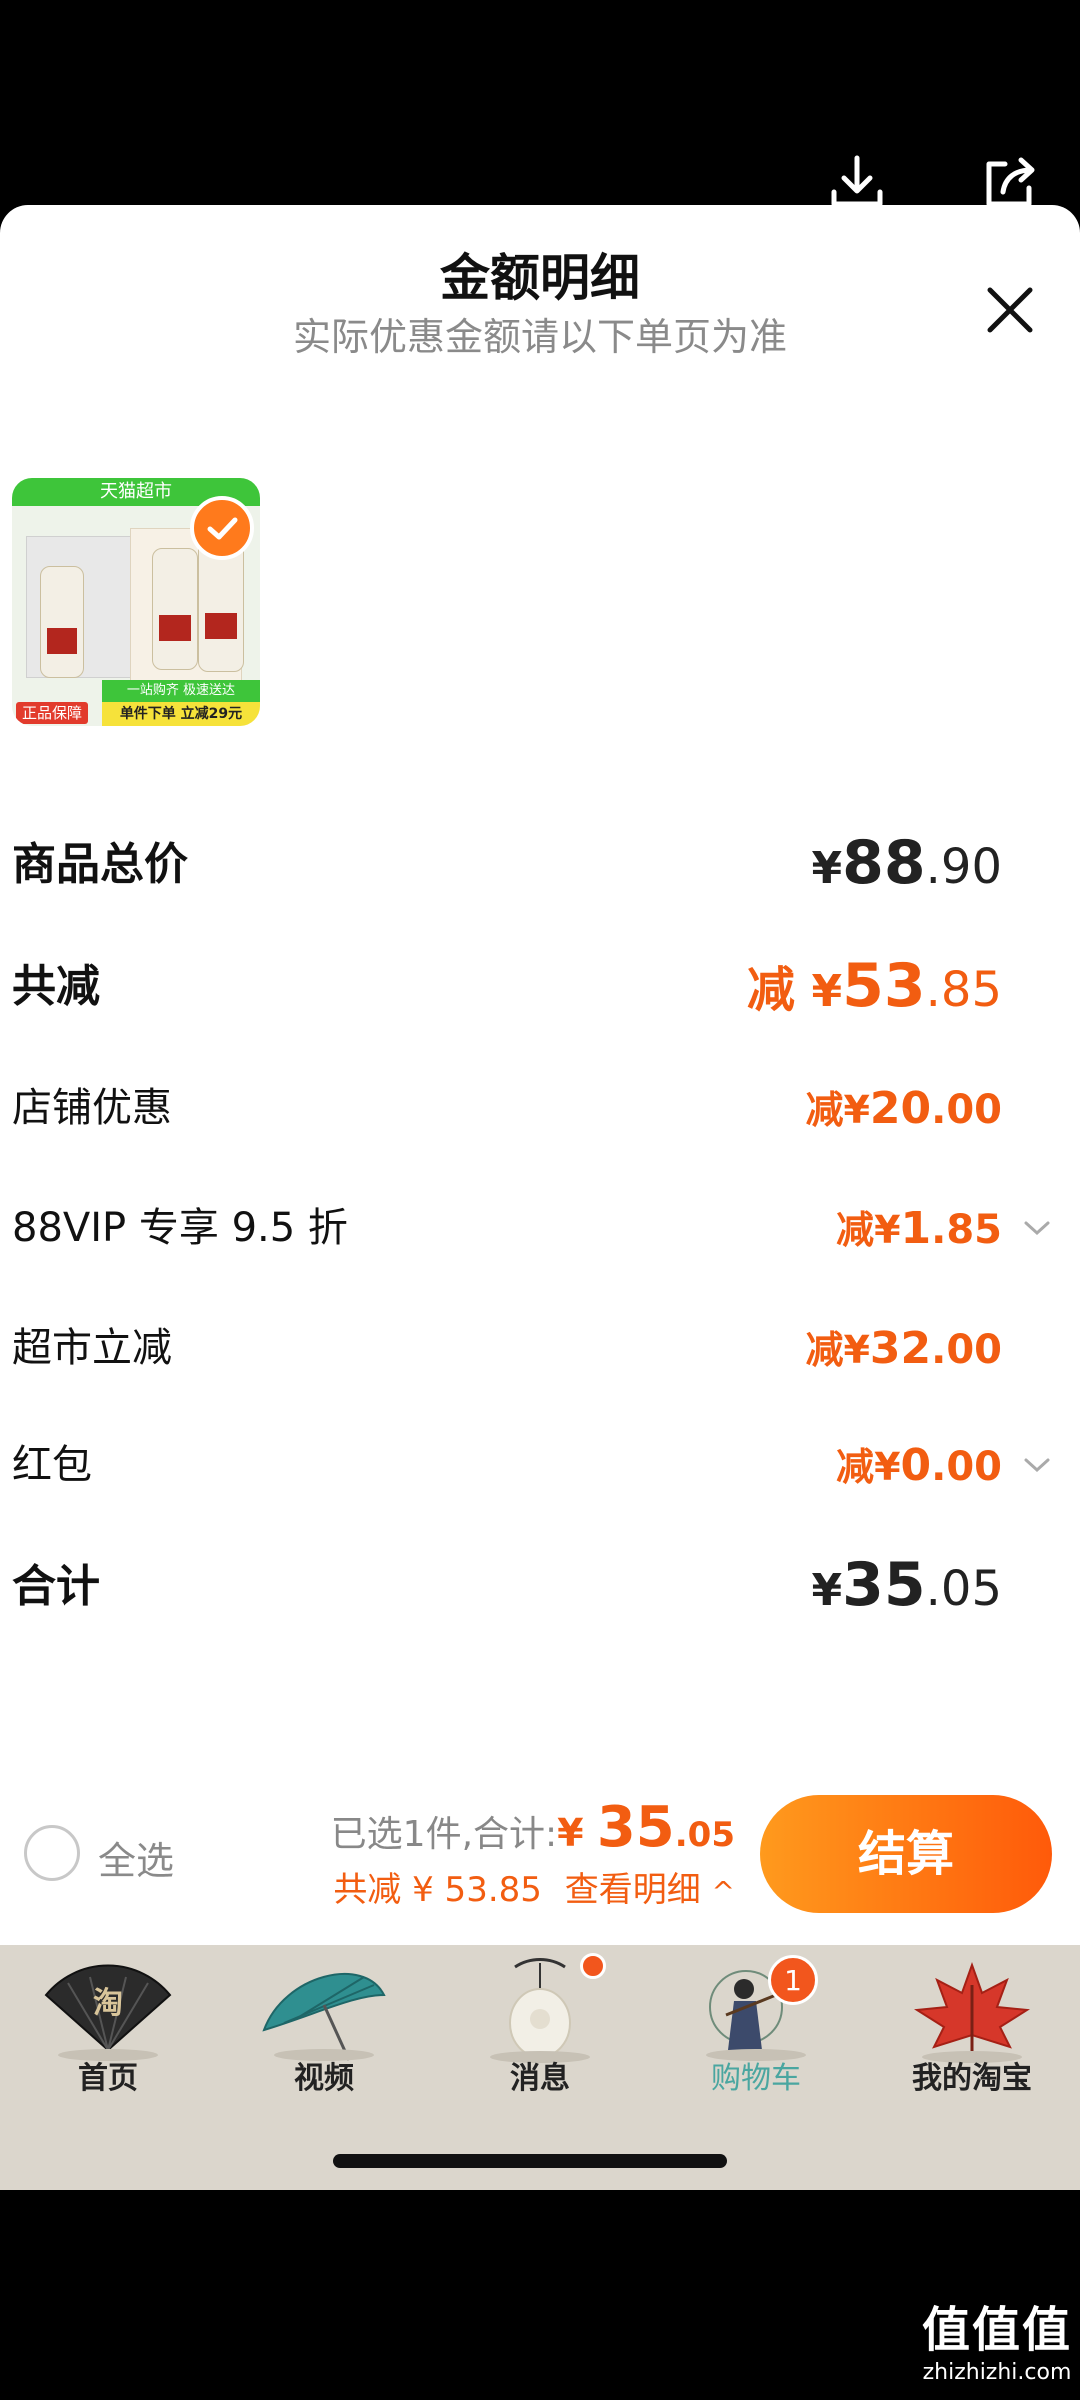 This screenshot has width=1080, height=2400. What do you see at coordinates (532, 1827) in the screenshot?
I see `selected-summary: 已选1件,合计:¥ 35.05` at bounding box center [532, 1827].